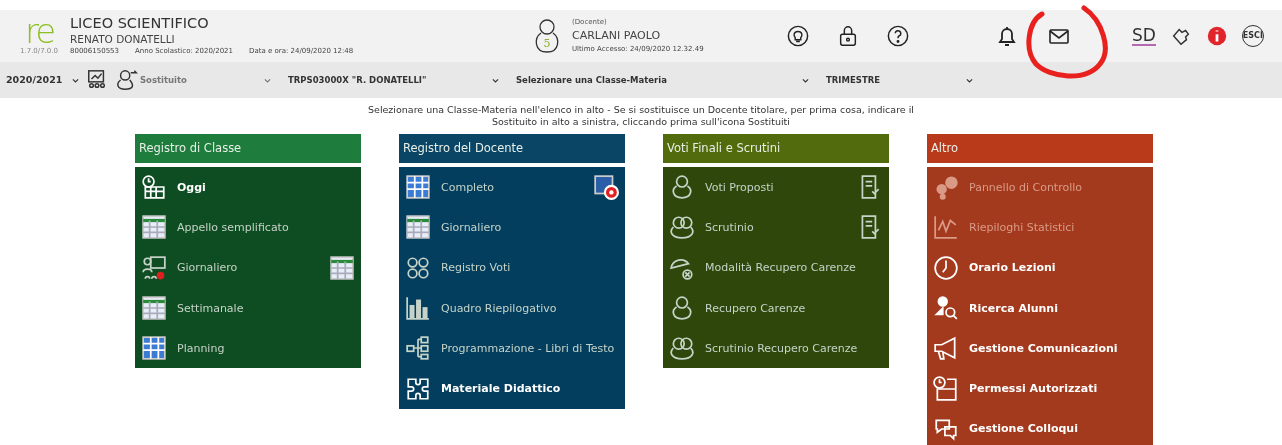 Image resolution: width=1282 pixels, height=445 pixels. What do you see at coordinates (1040, 348) in the screenshot?
I see `menu-item: Gestione Comunicazioni` at bounding box center [1040, 348].